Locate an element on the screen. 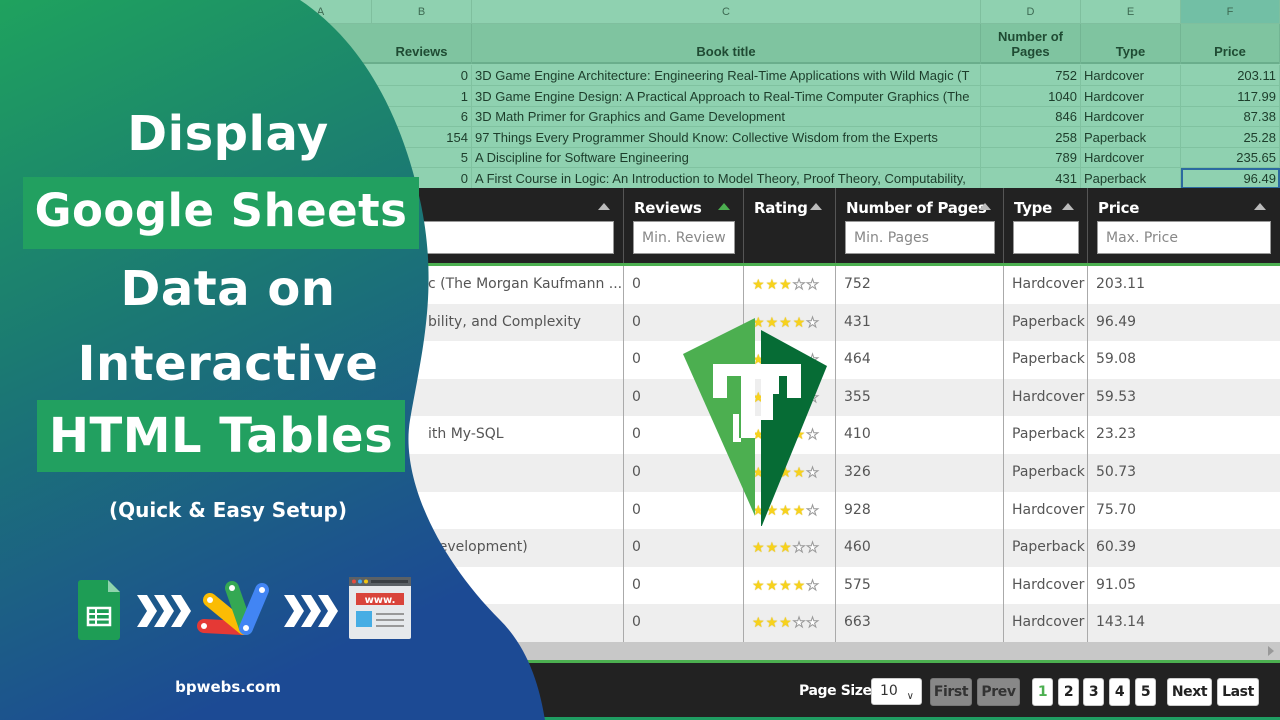 The width and height of the screenshot is (1280, 720). sheet-cell-title: A Discipline for Software Engineering is located at coordinates (726, 157).